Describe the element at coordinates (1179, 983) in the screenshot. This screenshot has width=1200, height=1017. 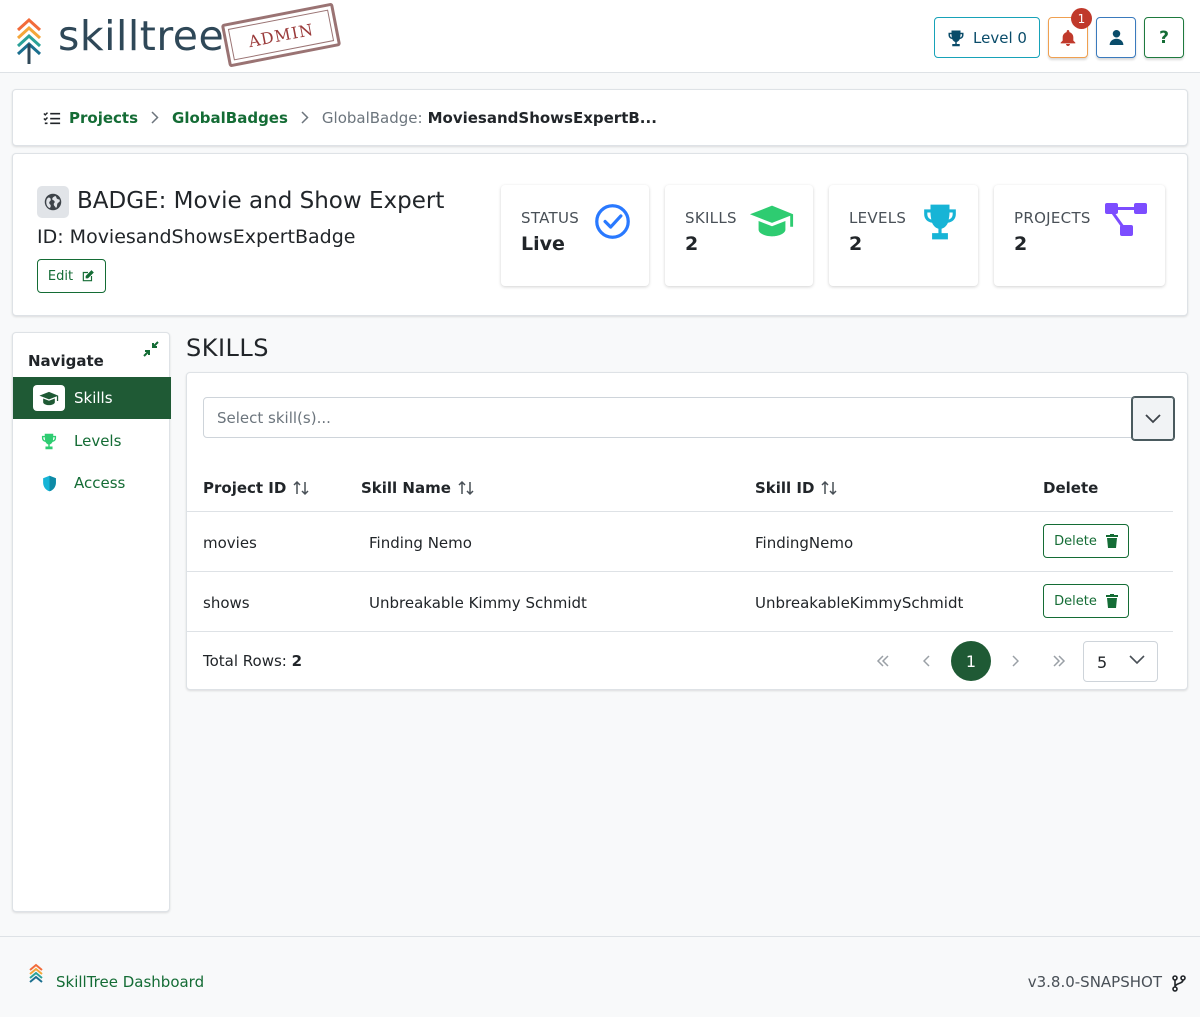
I see `code-branch-icon` at that location.